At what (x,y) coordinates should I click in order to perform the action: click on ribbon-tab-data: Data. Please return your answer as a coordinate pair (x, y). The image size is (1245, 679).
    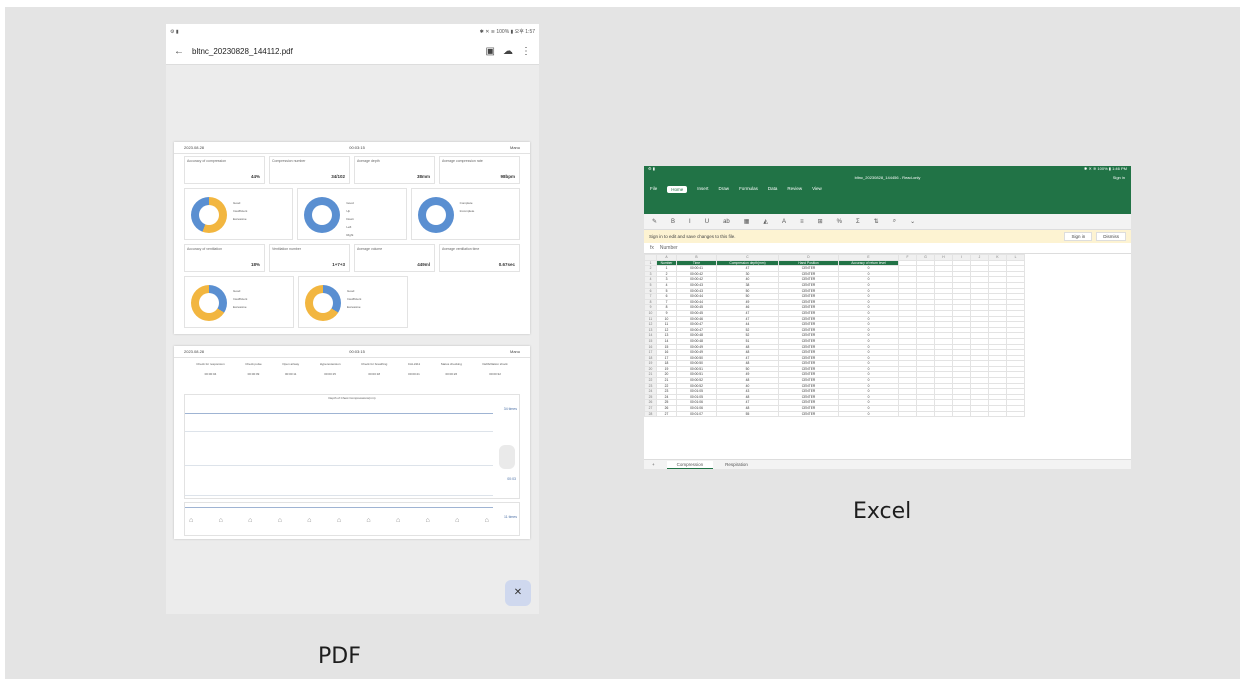
    Looking at the image, I should click on (773, 189).